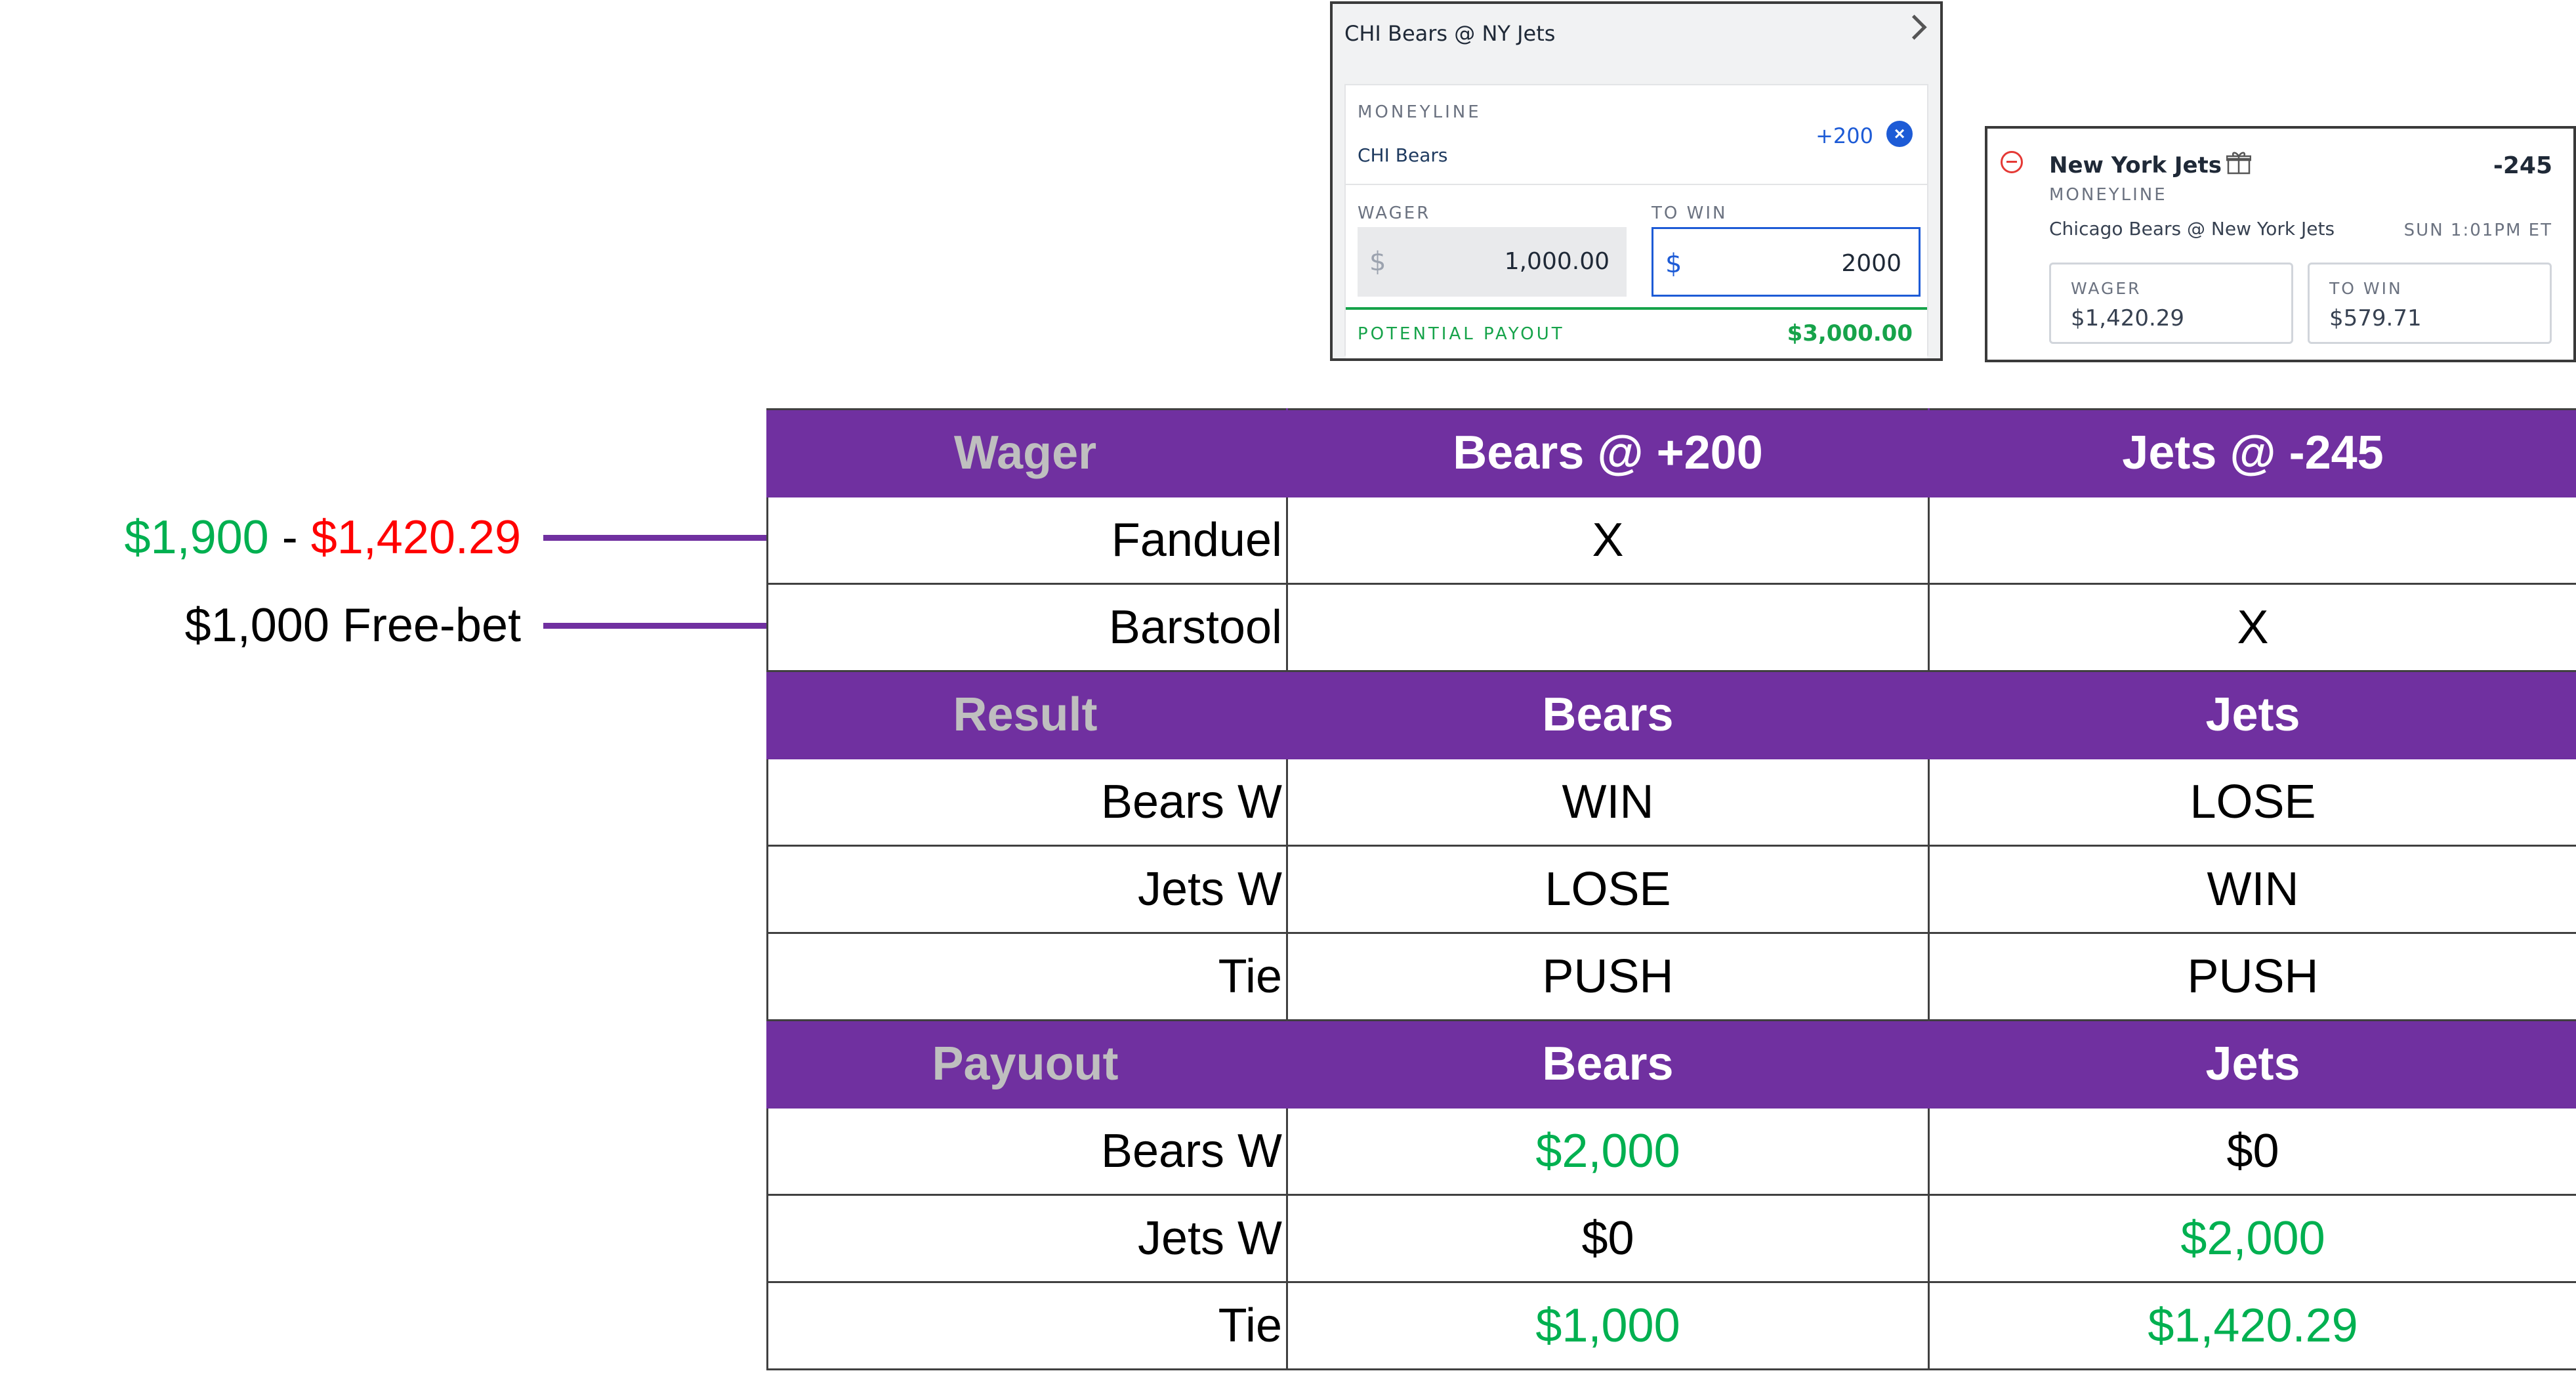  What do you see at coordinates (1027, 714) in the screenshot?
I see `result-header-cell: Result` at bounding box center [1027, 714].